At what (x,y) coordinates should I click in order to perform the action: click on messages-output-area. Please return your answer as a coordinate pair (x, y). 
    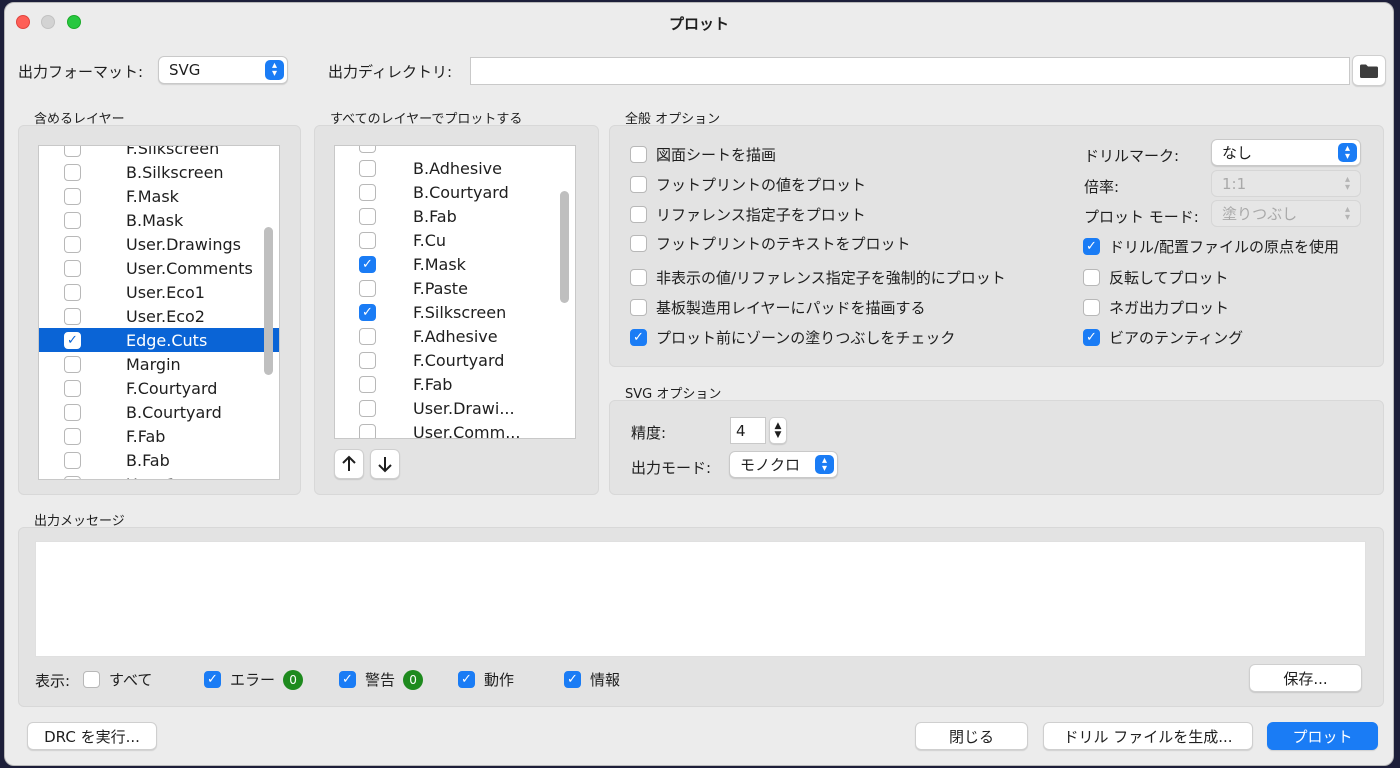
    Looking at the image, I should click on (700, 599).